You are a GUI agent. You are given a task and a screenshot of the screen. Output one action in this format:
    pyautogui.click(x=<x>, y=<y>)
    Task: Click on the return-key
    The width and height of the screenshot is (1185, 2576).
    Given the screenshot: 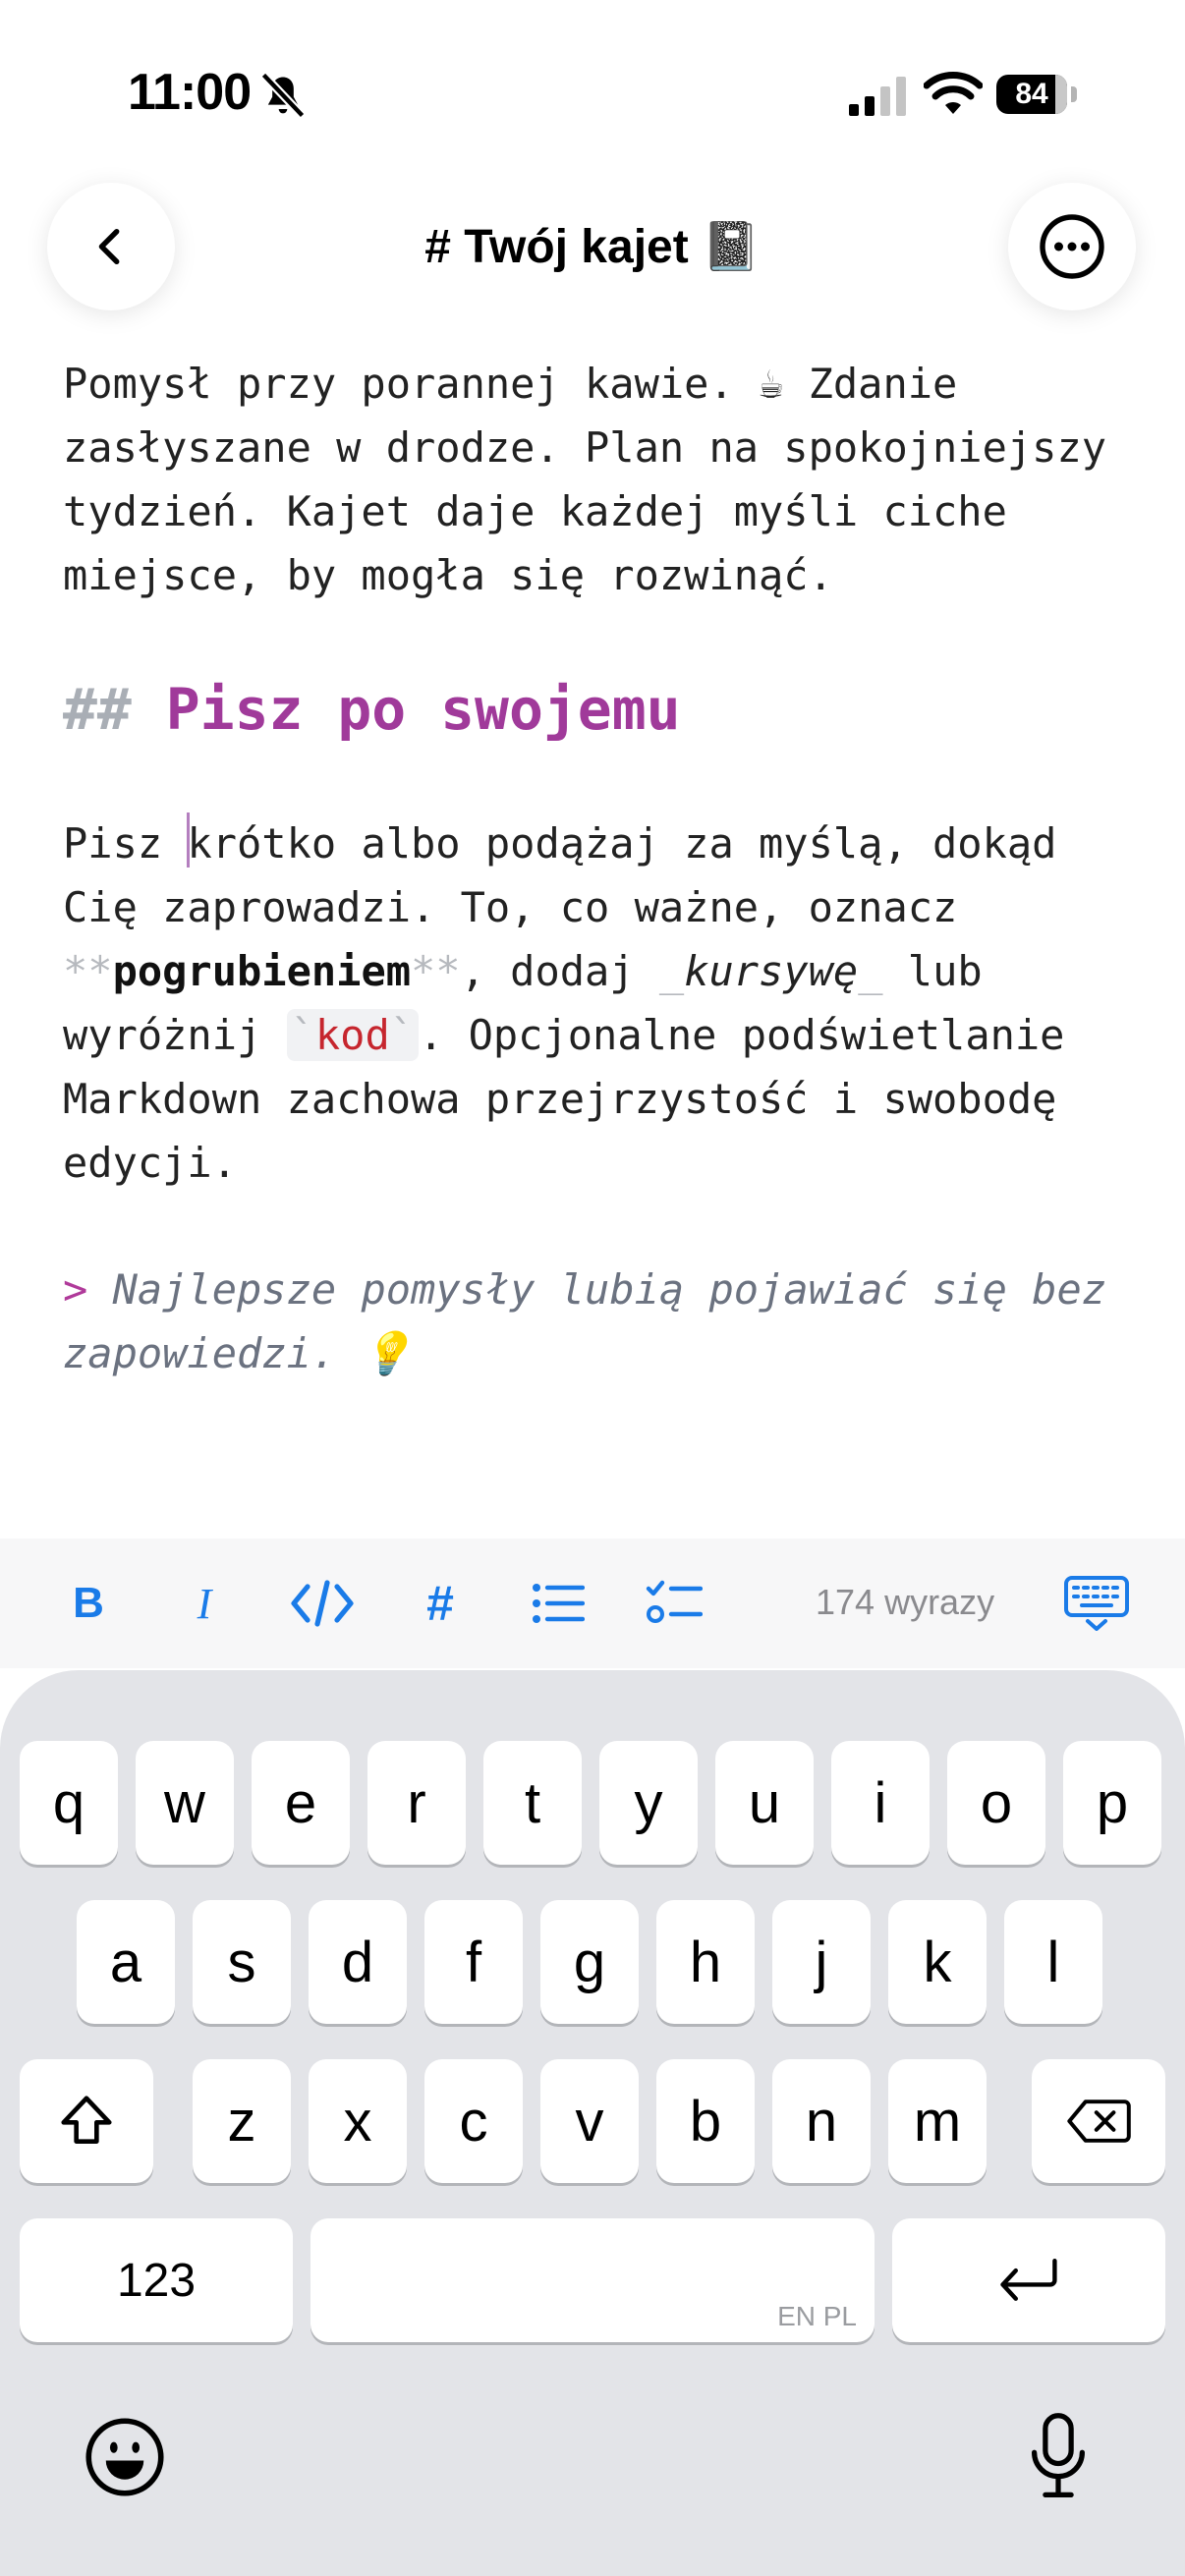 What is the action you would take?
    pyautogui.click(x=1029, y=2280)
    